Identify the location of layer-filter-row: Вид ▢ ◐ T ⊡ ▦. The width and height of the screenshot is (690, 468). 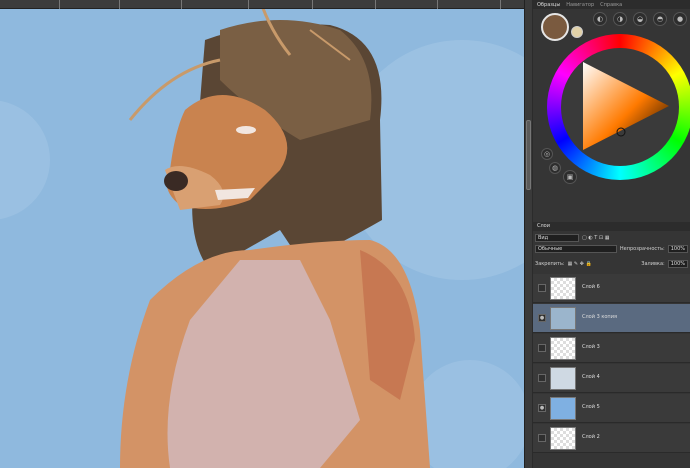
(611, 238).